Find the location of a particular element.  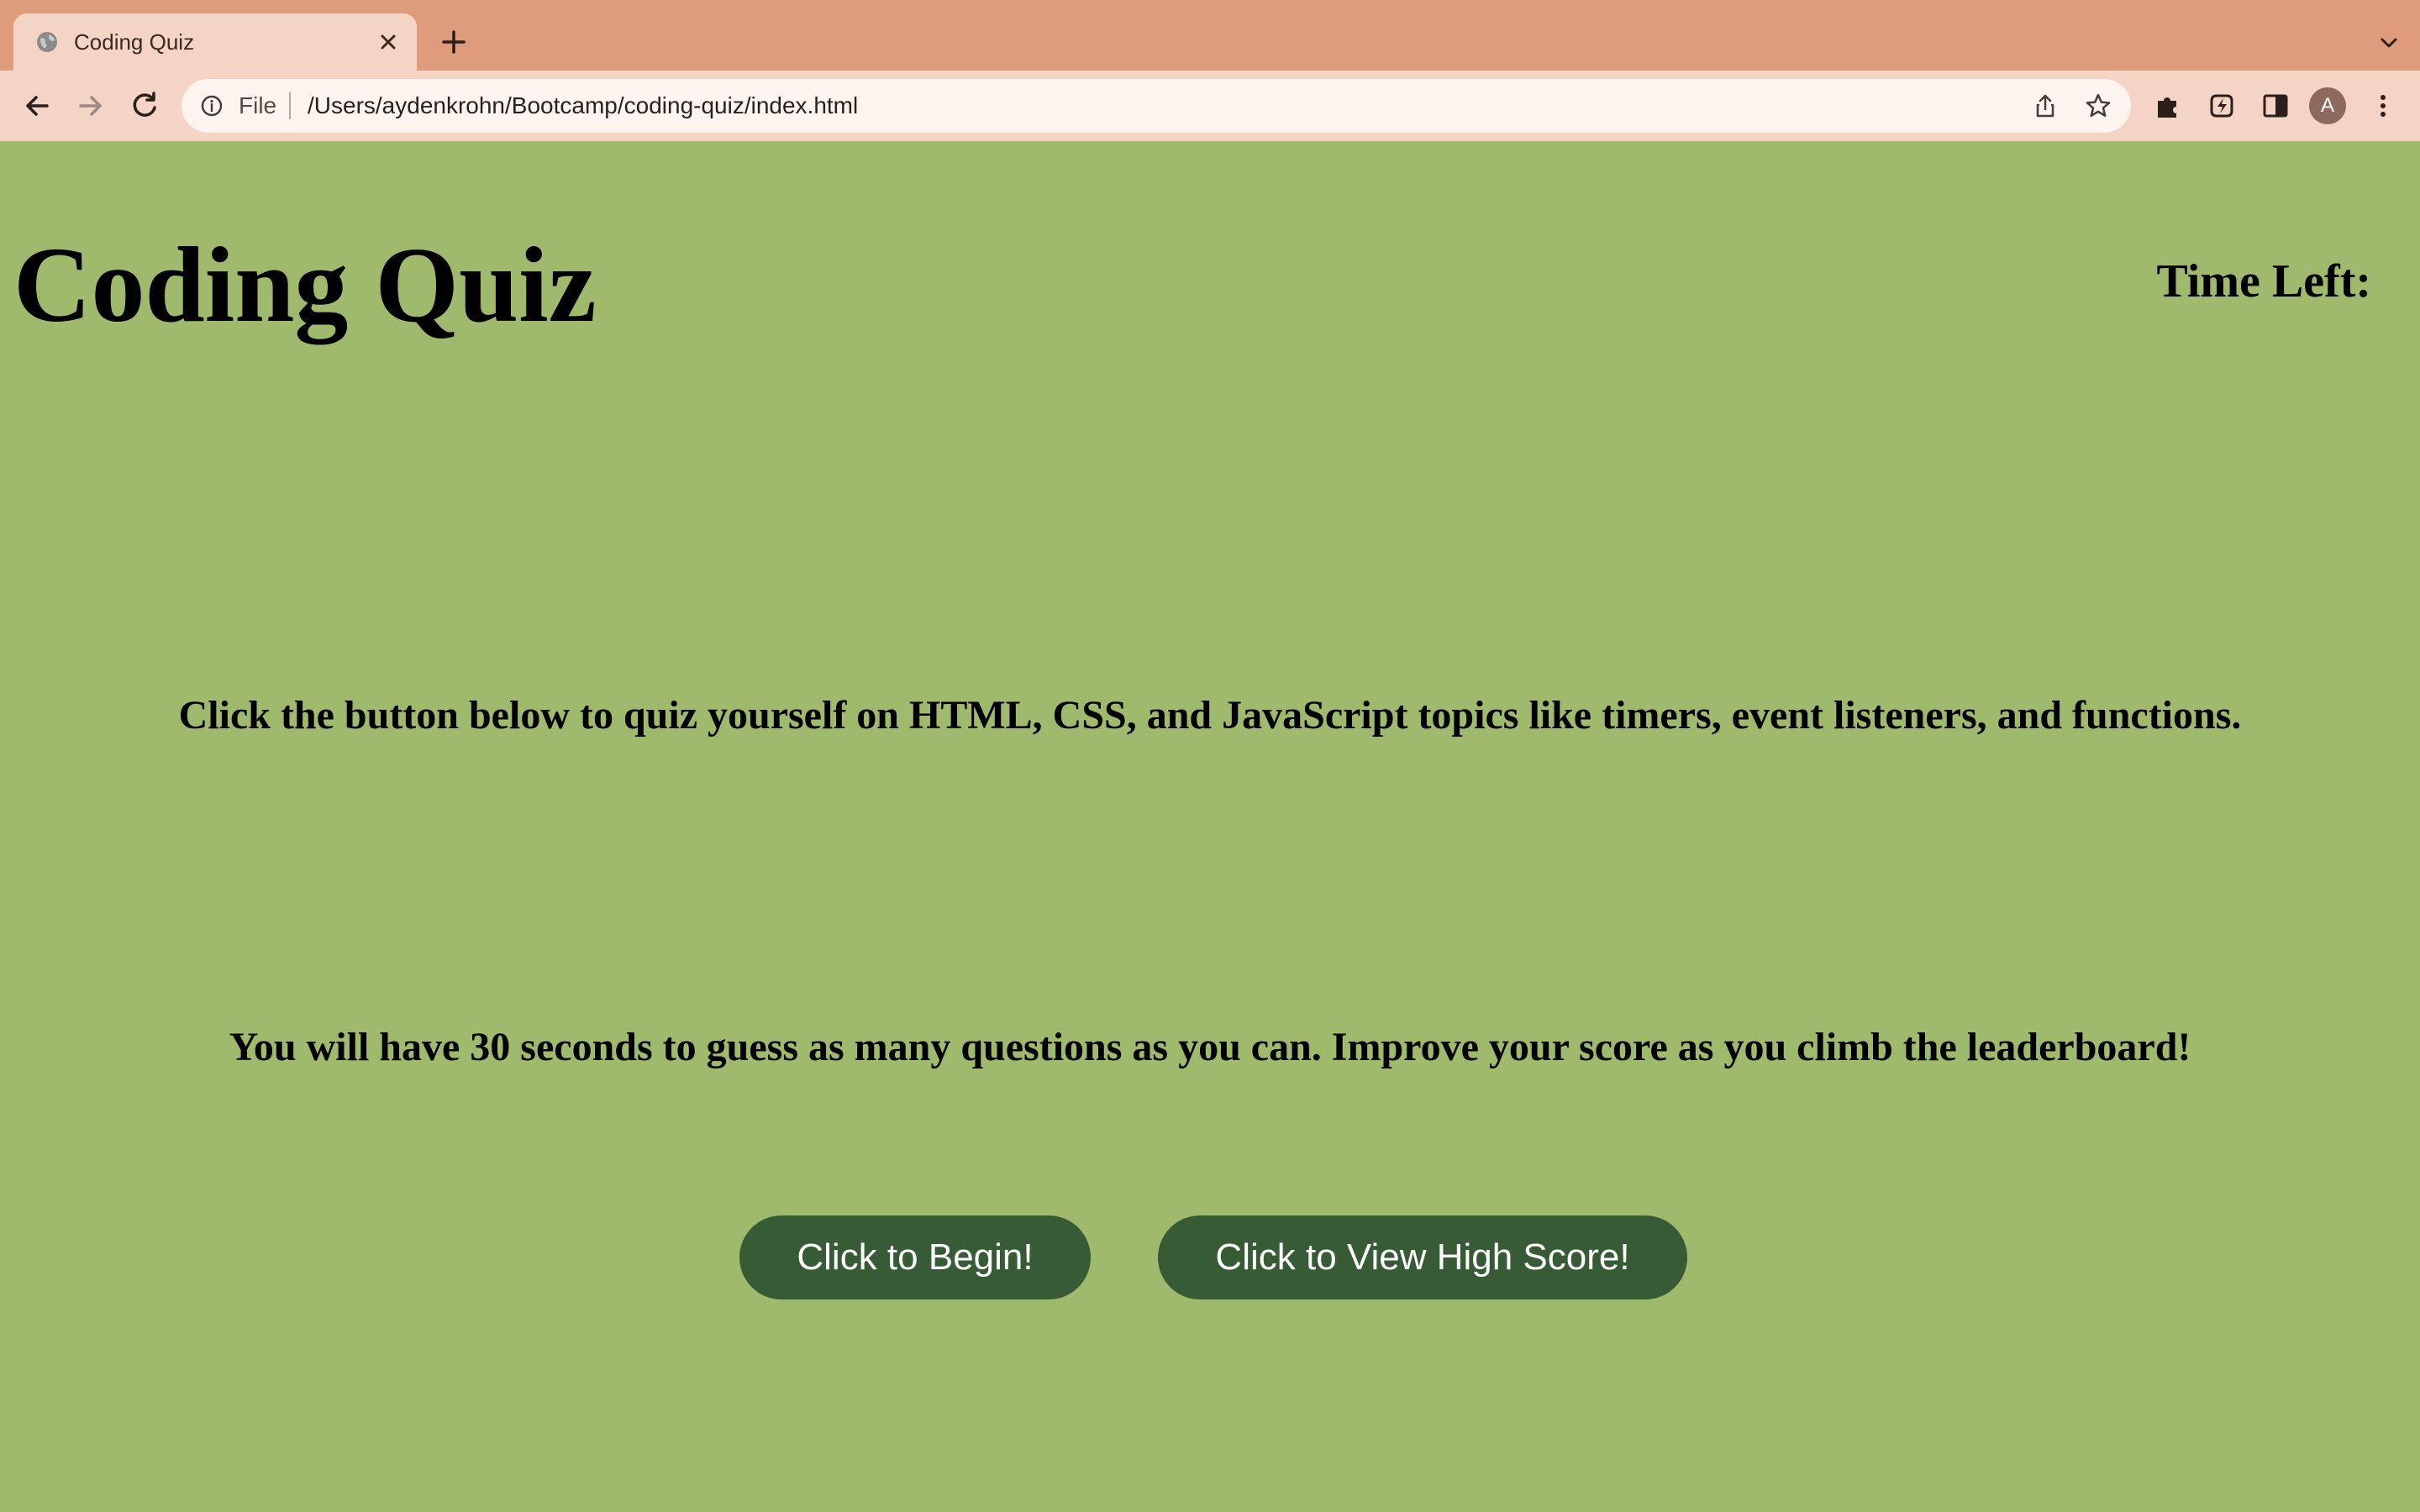

view-high-score-button: Click to View High Score! is located at coordinates (1422, 1257).